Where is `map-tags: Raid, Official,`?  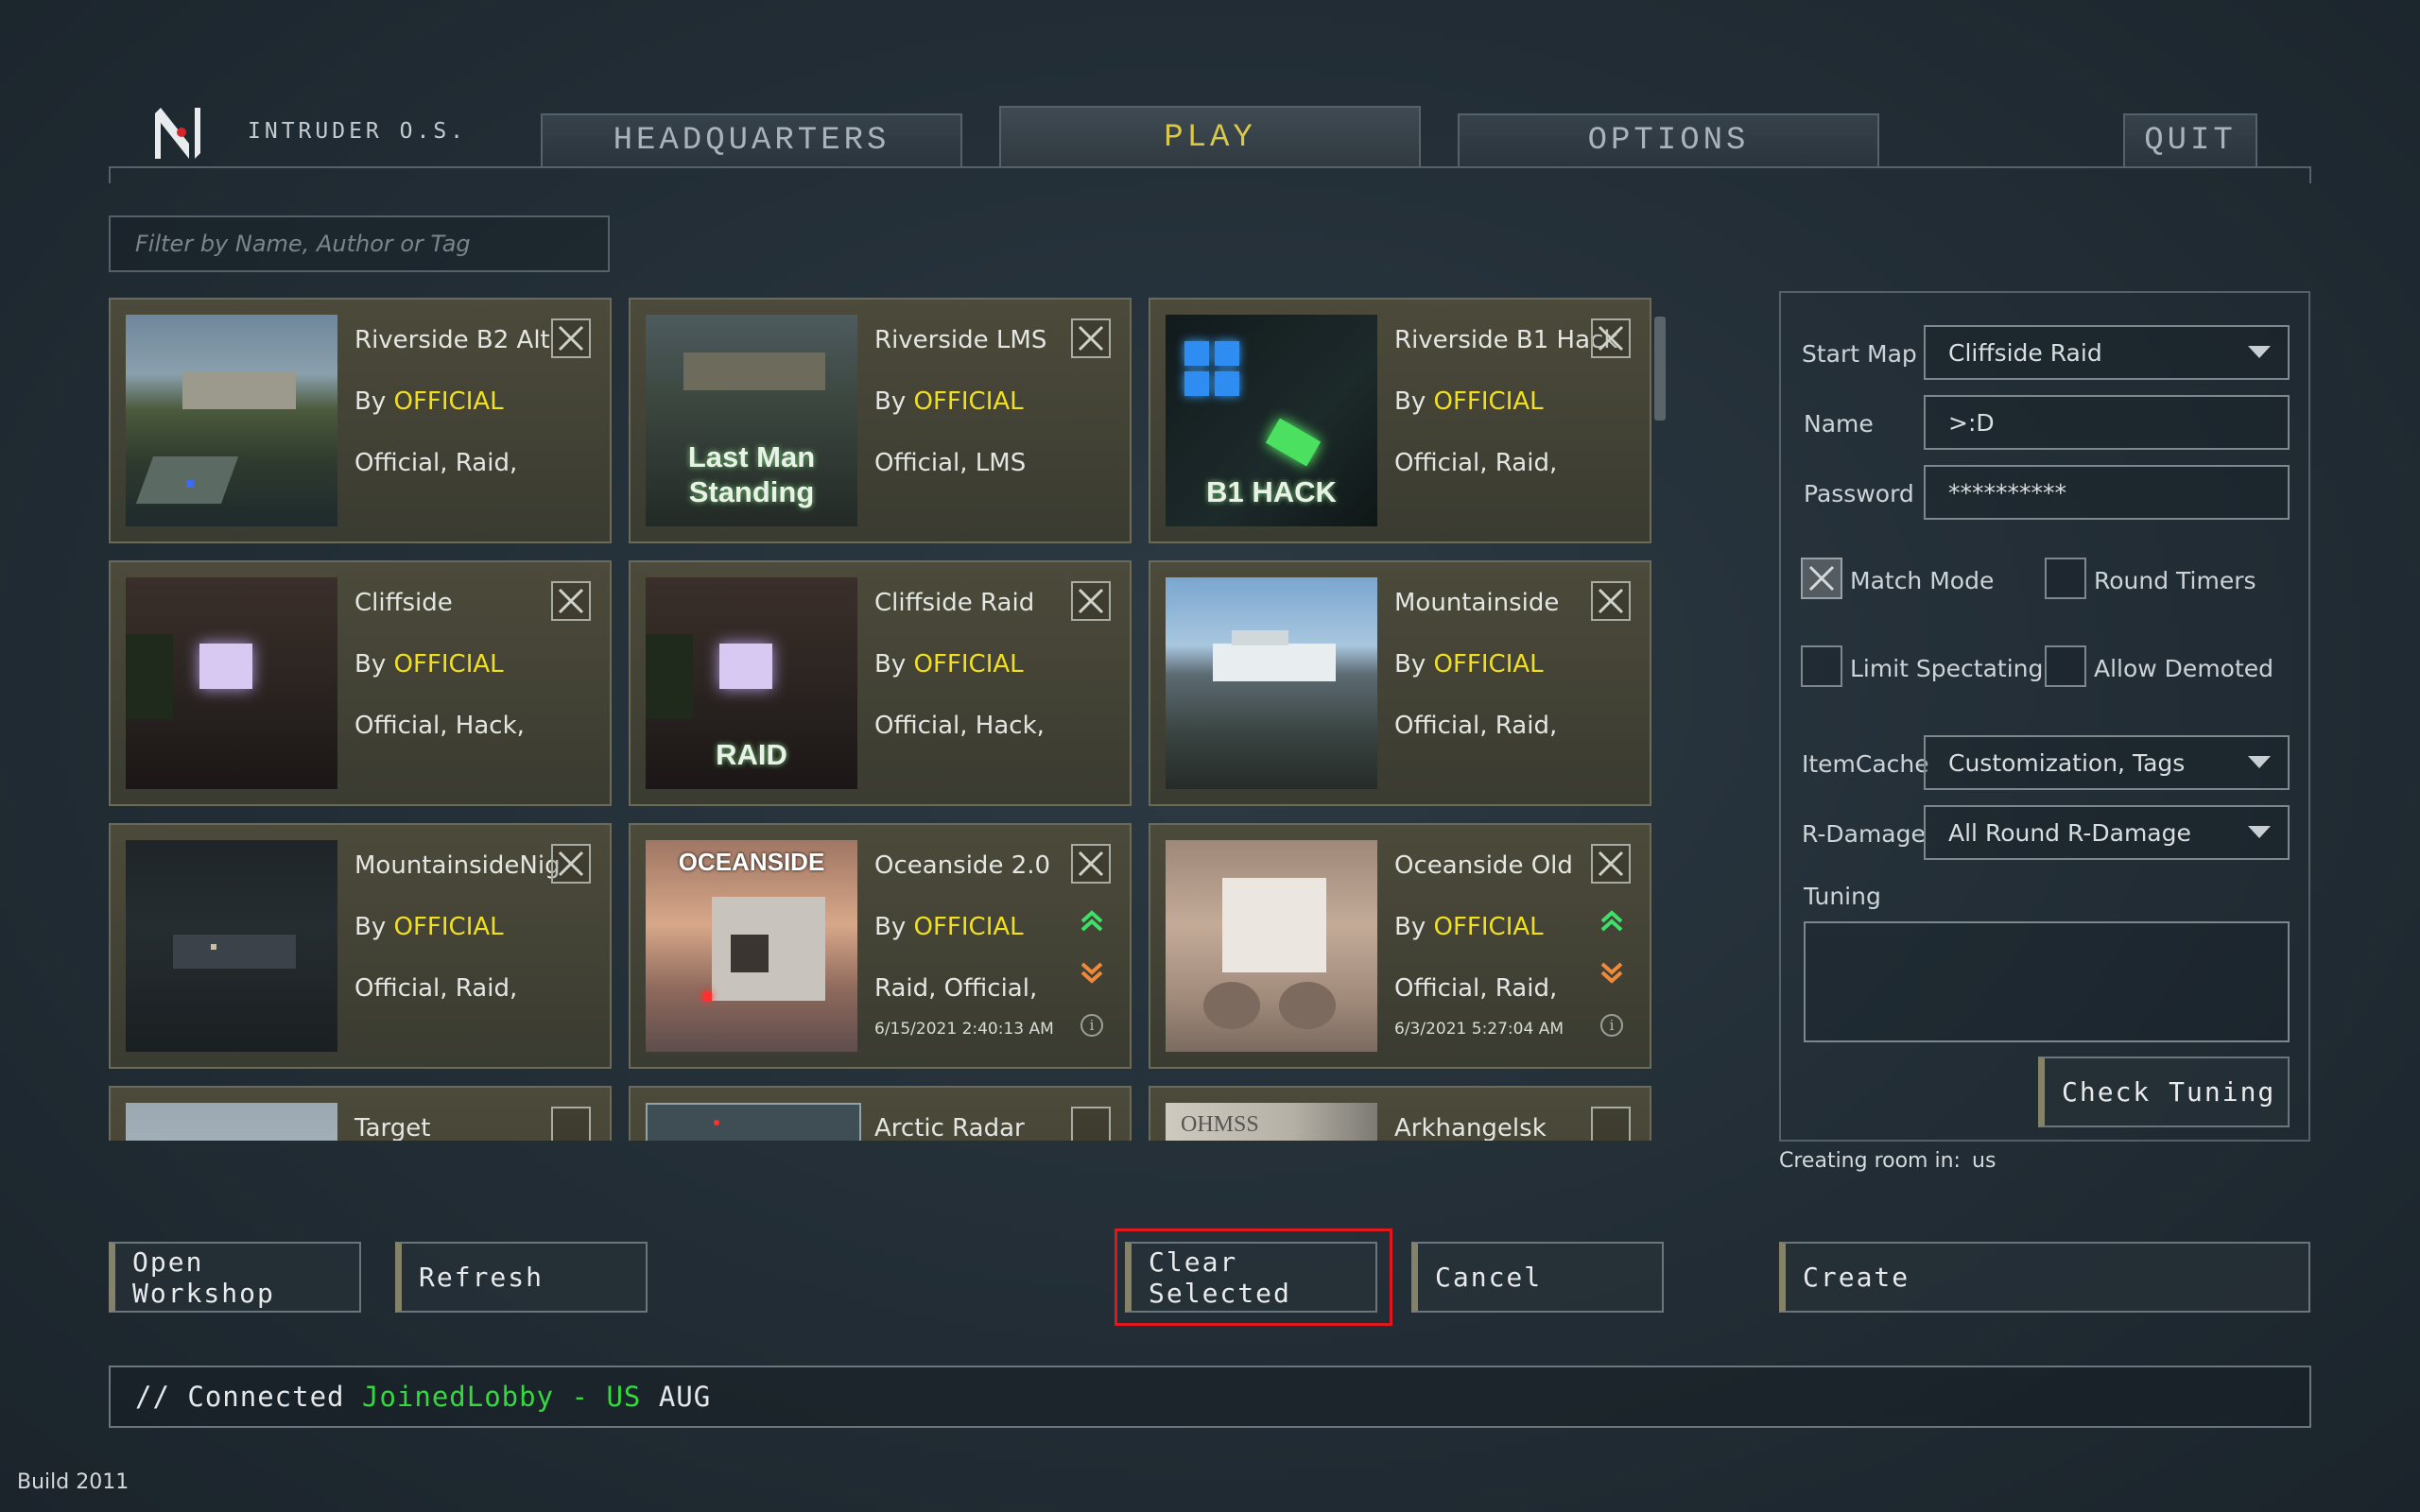
map-tags: Raid, Official, is located at coordinates (956, 988).